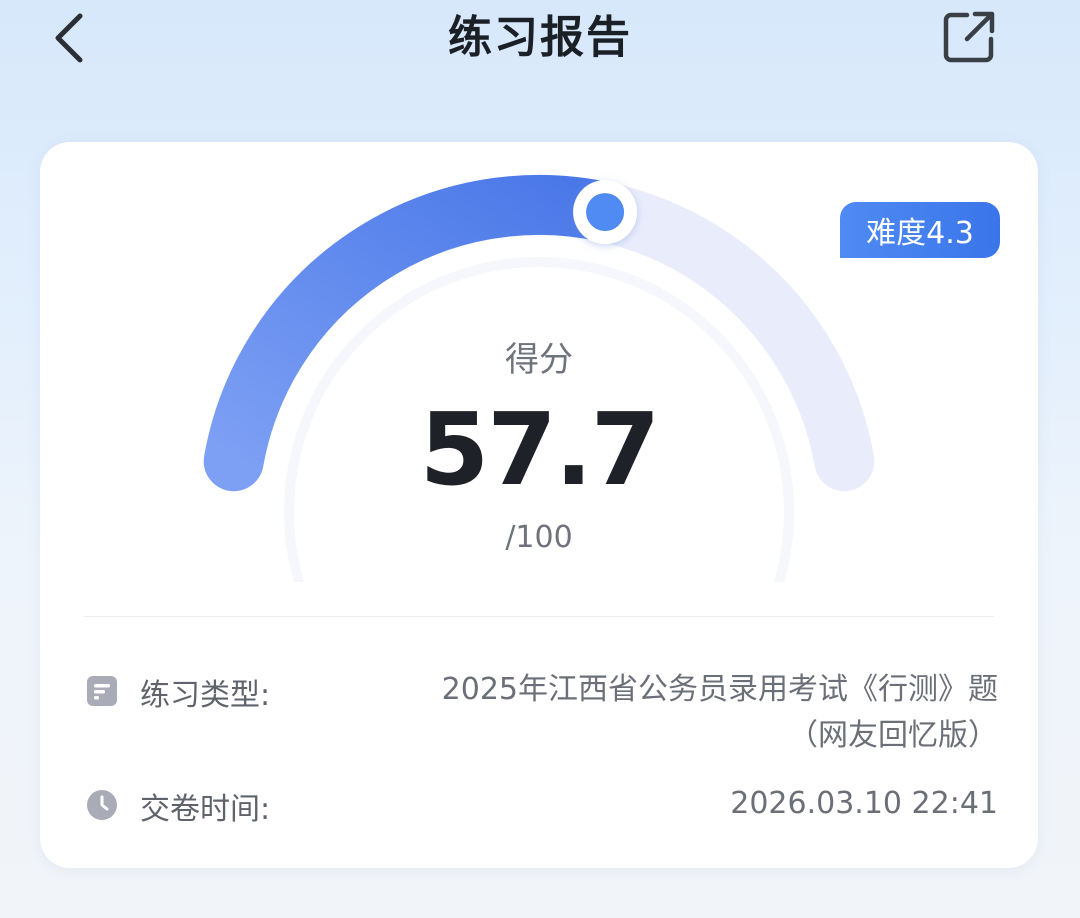  What do you see at coordinates (539, 616) in the screenshot?
I see `divider` at bounding box center [539, 616].